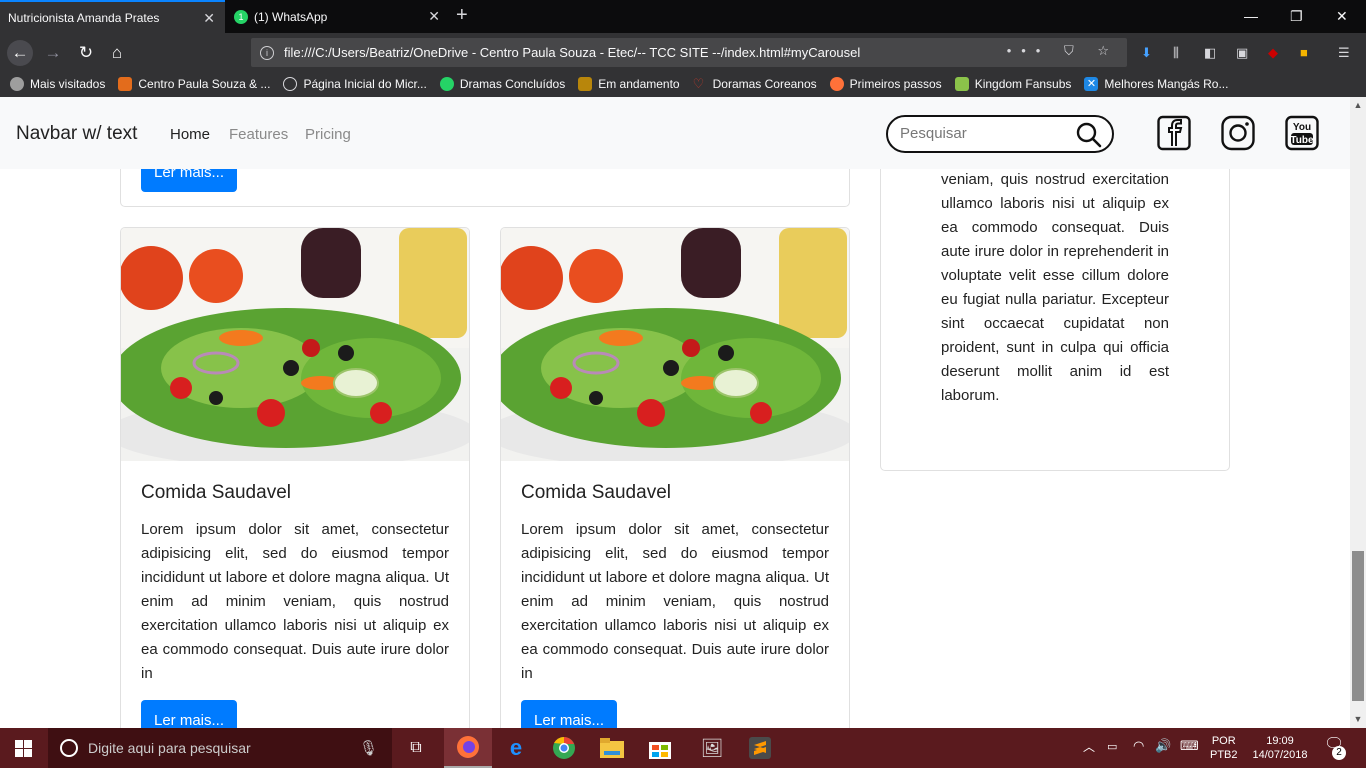  Describe the element at coordinates (291, 16) in the screenshot. I see `tab-label: (1) WhatsApp` at that location.